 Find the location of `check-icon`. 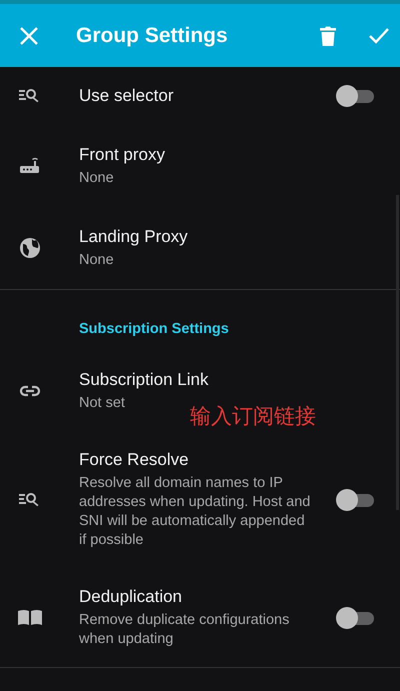

check-icon is located at coordinates (379, 35).